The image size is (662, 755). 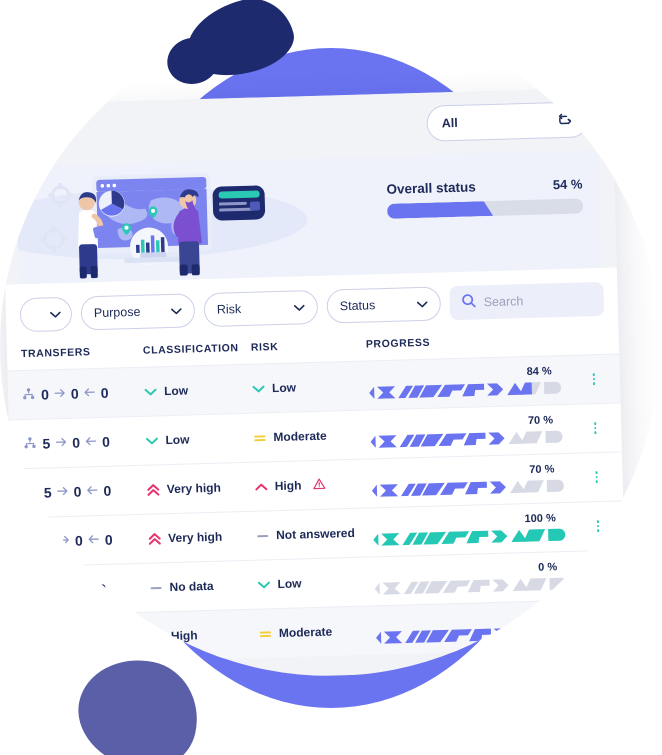 What do you see at coordinates (264, 347) in the screenshot?
I see `column-header-risk: RISK` at bounding box center [264, 347].